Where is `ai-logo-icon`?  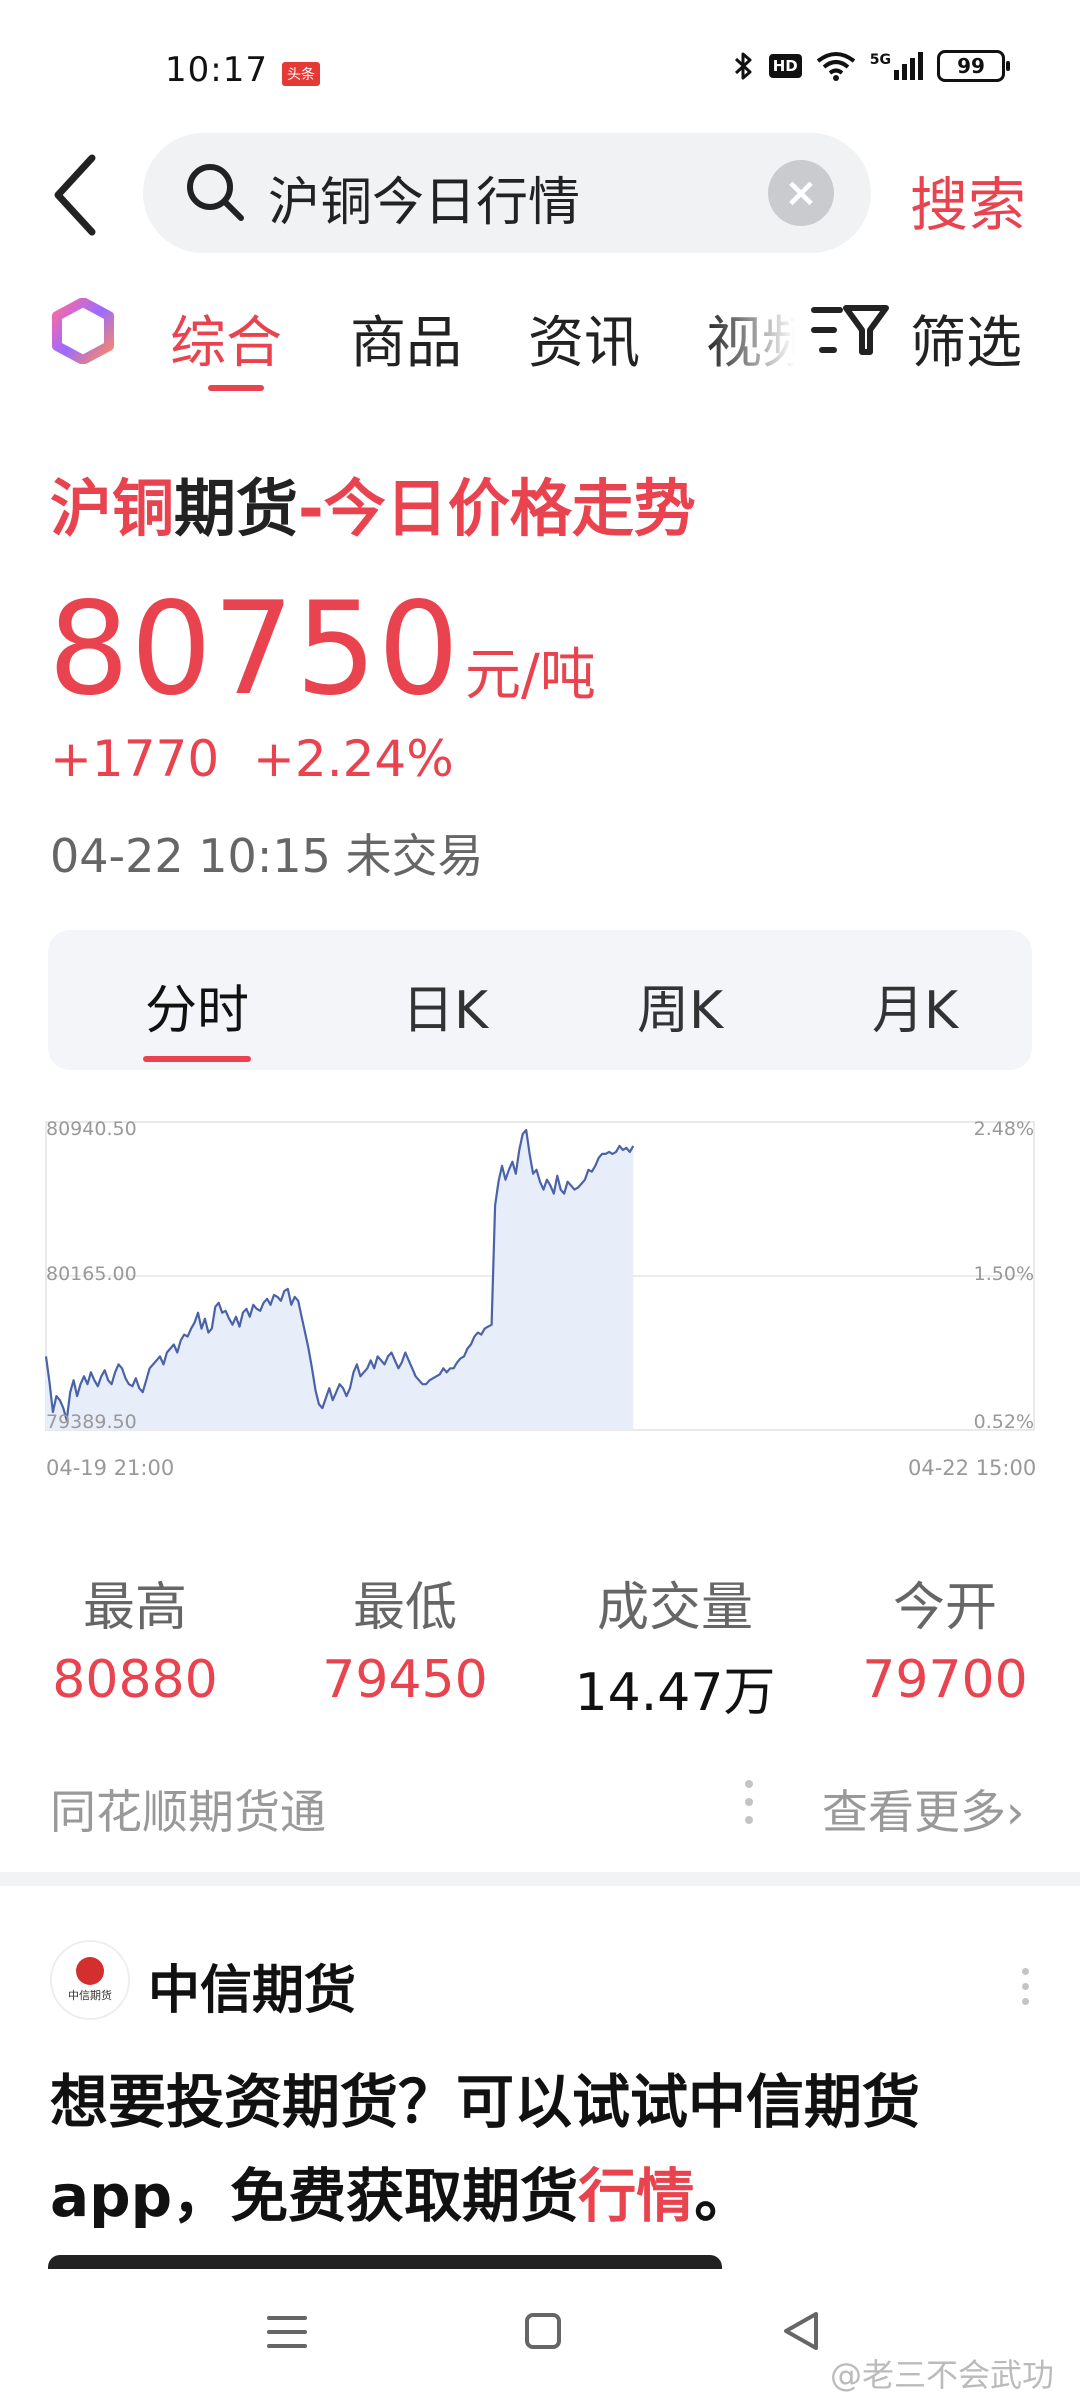 ai-logo-icon is located at coordinates (83, 331).